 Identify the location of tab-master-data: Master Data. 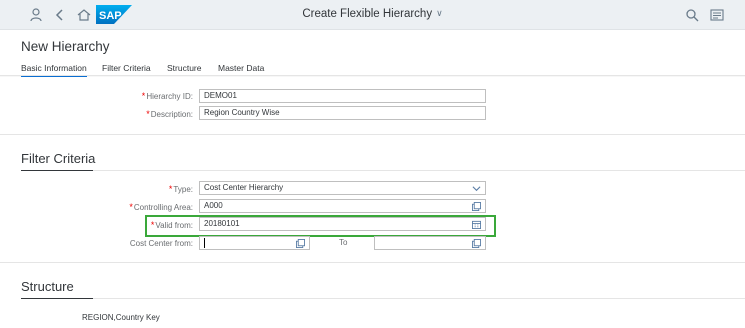
(241, 68).